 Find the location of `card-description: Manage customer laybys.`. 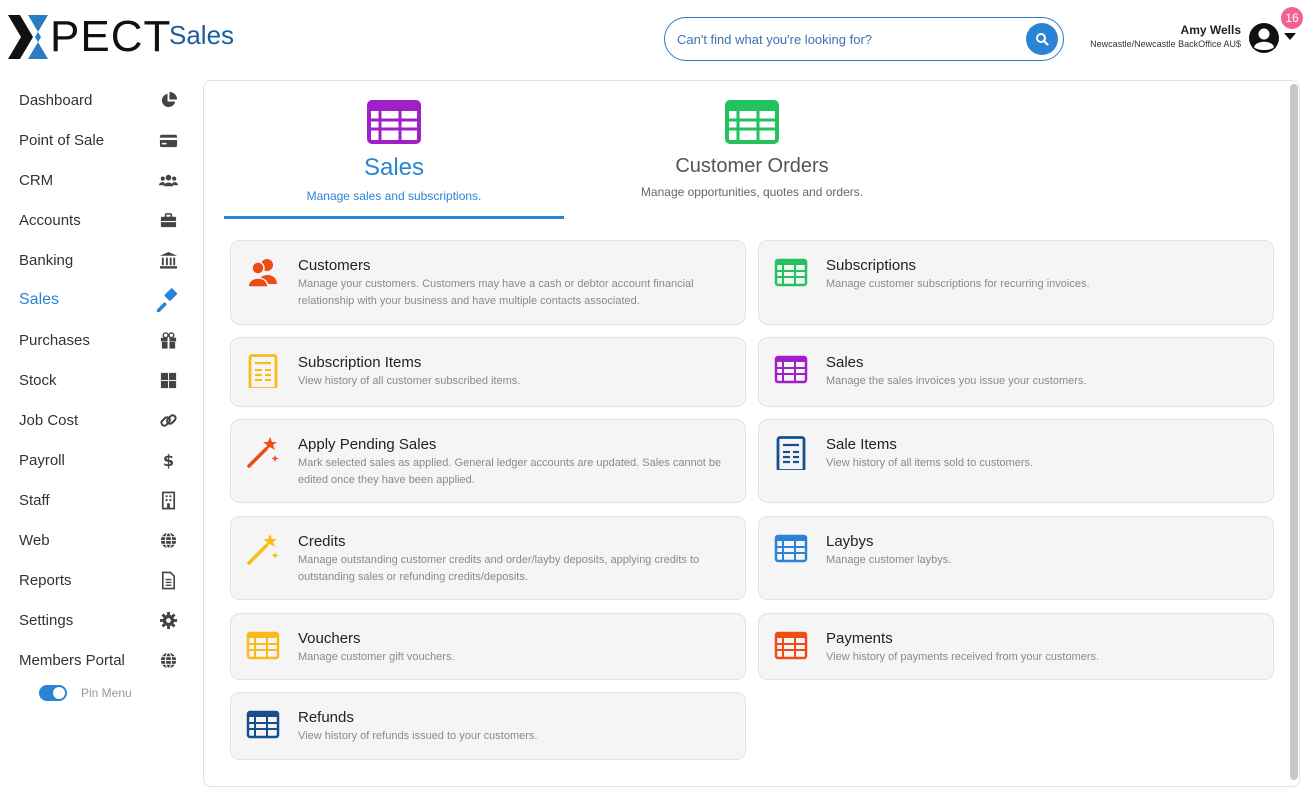

card-description: Manage customer laybys. is located at coordinates (889, 560).